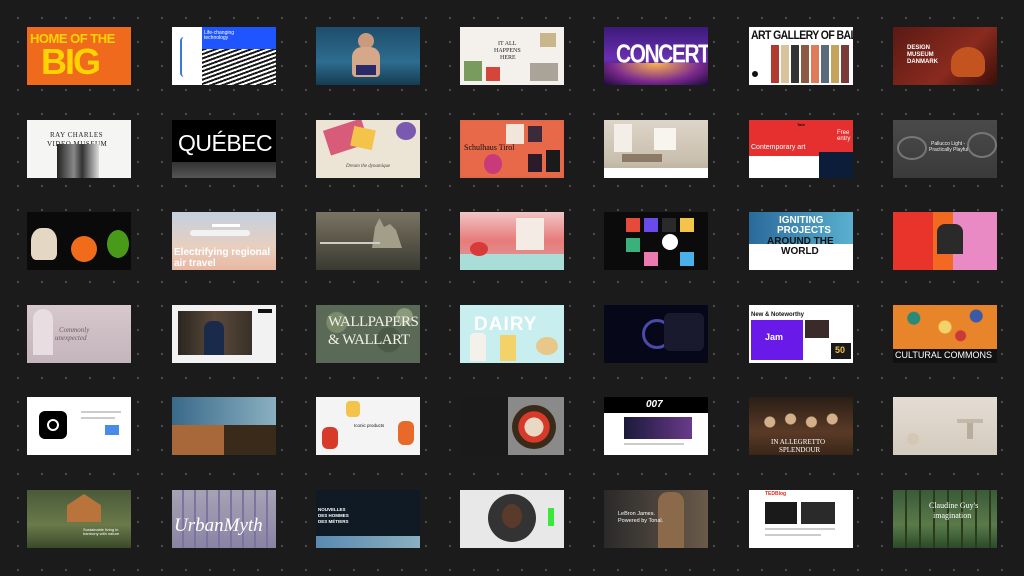  What do you see at coordinates (801, 241) in the screenshot?
I see `tile-igniting-projects: IGNITING PROJECTS AROUND THE WORLD` at bounding box center [801, 241].